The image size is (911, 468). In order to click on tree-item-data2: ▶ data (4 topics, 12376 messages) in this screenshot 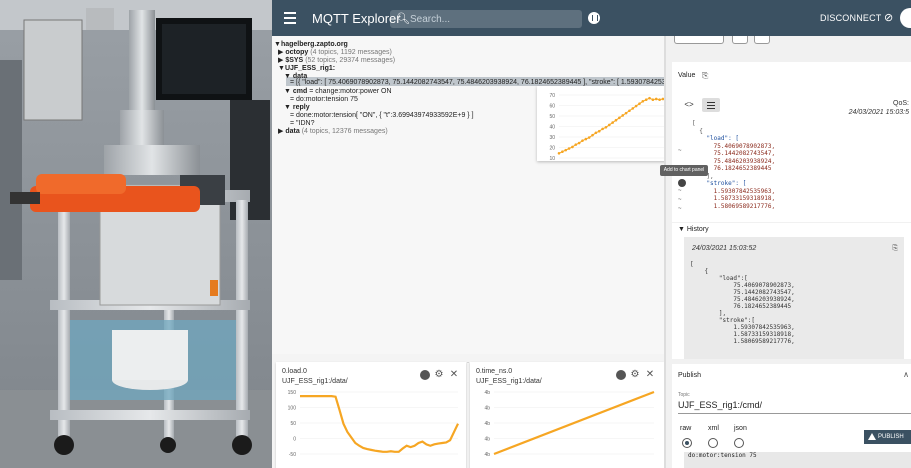, I will do `click(333, 131)`.